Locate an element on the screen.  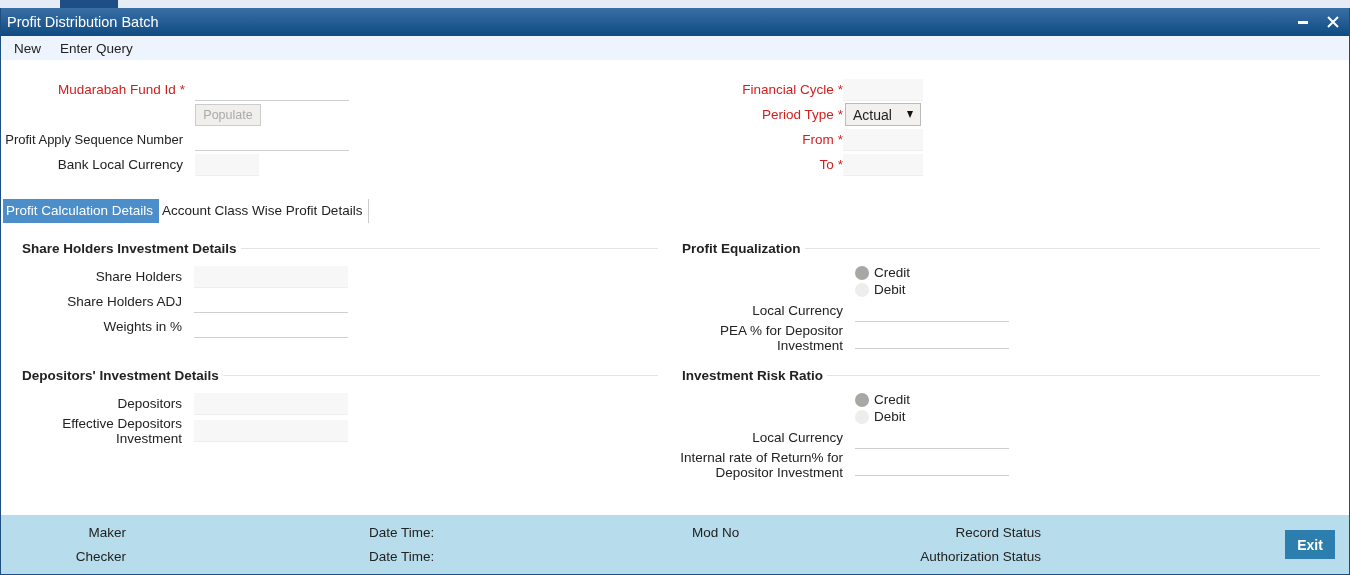
period-type-dropdown: Actual is located at coordinates (883, 114).